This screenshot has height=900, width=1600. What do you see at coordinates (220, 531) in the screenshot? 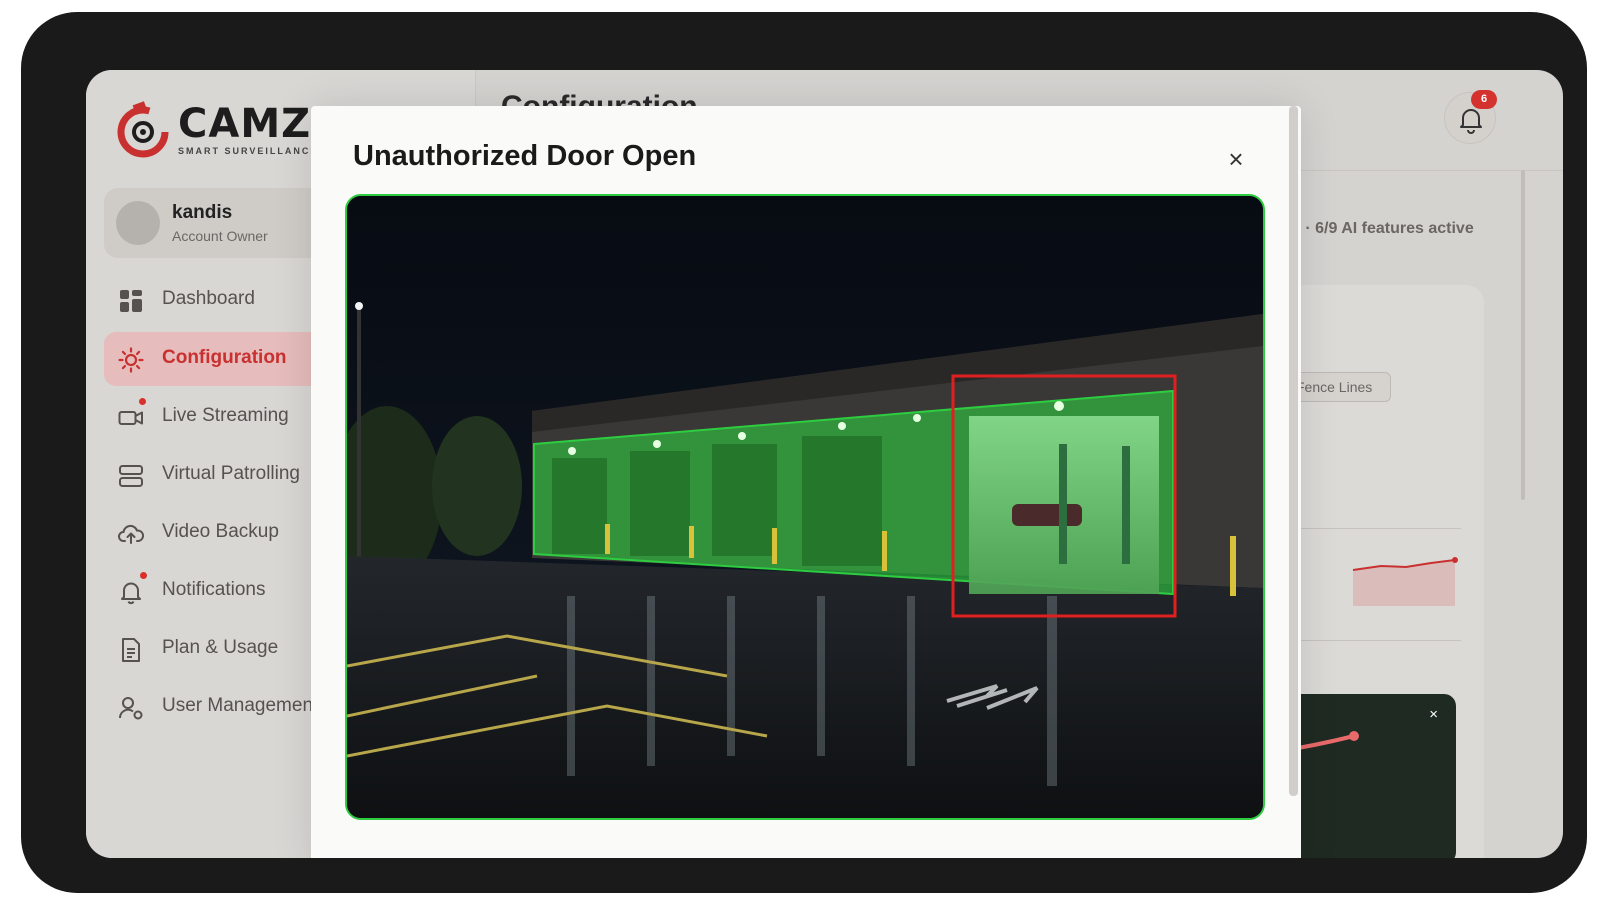
I see `sidebar-item-label: Video Backup` at bounding box center [220, 531].